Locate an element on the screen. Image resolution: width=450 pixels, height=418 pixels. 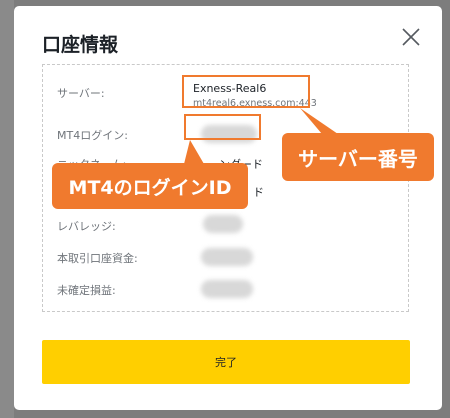
unrealized-value-blurred is located at coordinates (227, 289).